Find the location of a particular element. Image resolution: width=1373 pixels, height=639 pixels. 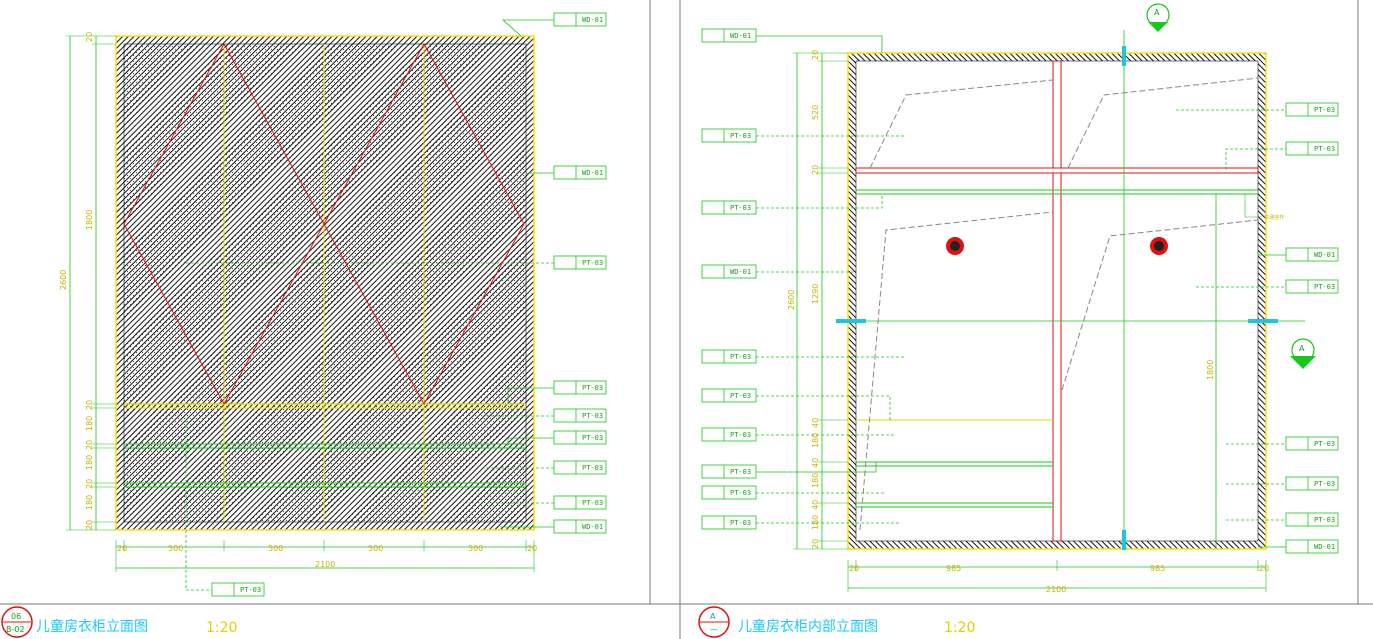

right-ltag-4: WD-01 is located at coordinates (740, 272).